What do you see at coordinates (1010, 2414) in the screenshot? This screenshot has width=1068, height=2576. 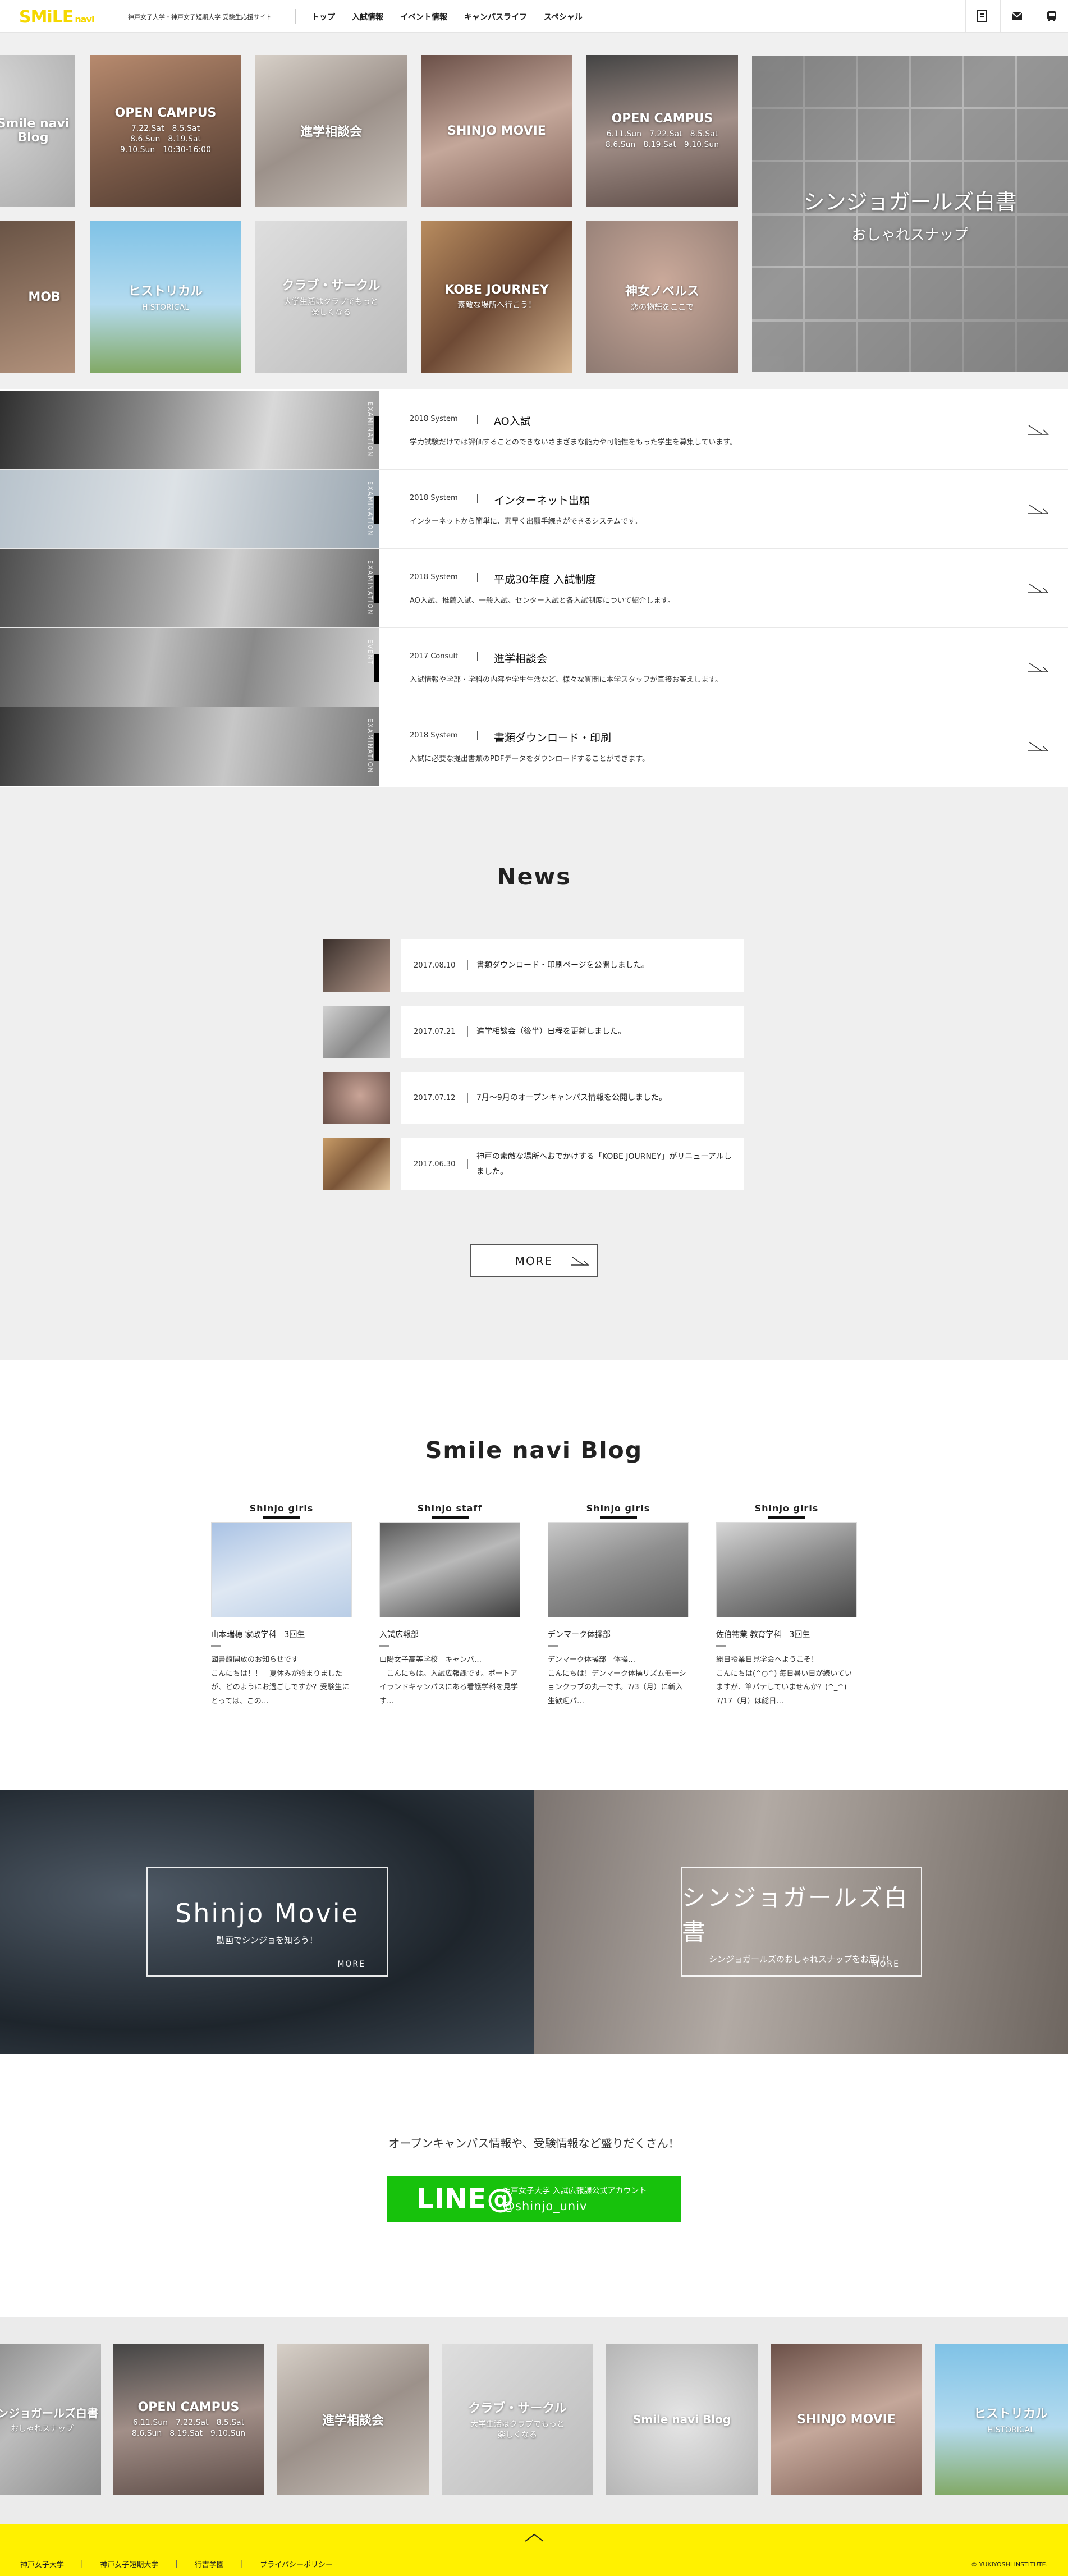 I see `tile-title: ヒストリカル` at bounding box center [1010, 2414].